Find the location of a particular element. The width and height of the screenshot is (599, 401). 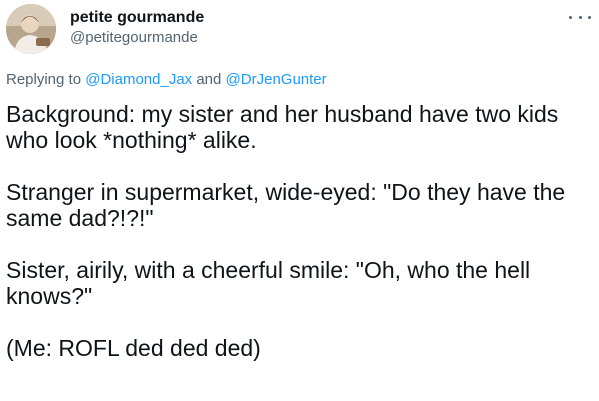

tweet-paragraph: (Me: ROFL ded ded ded) is located at coordinates (133, 348).